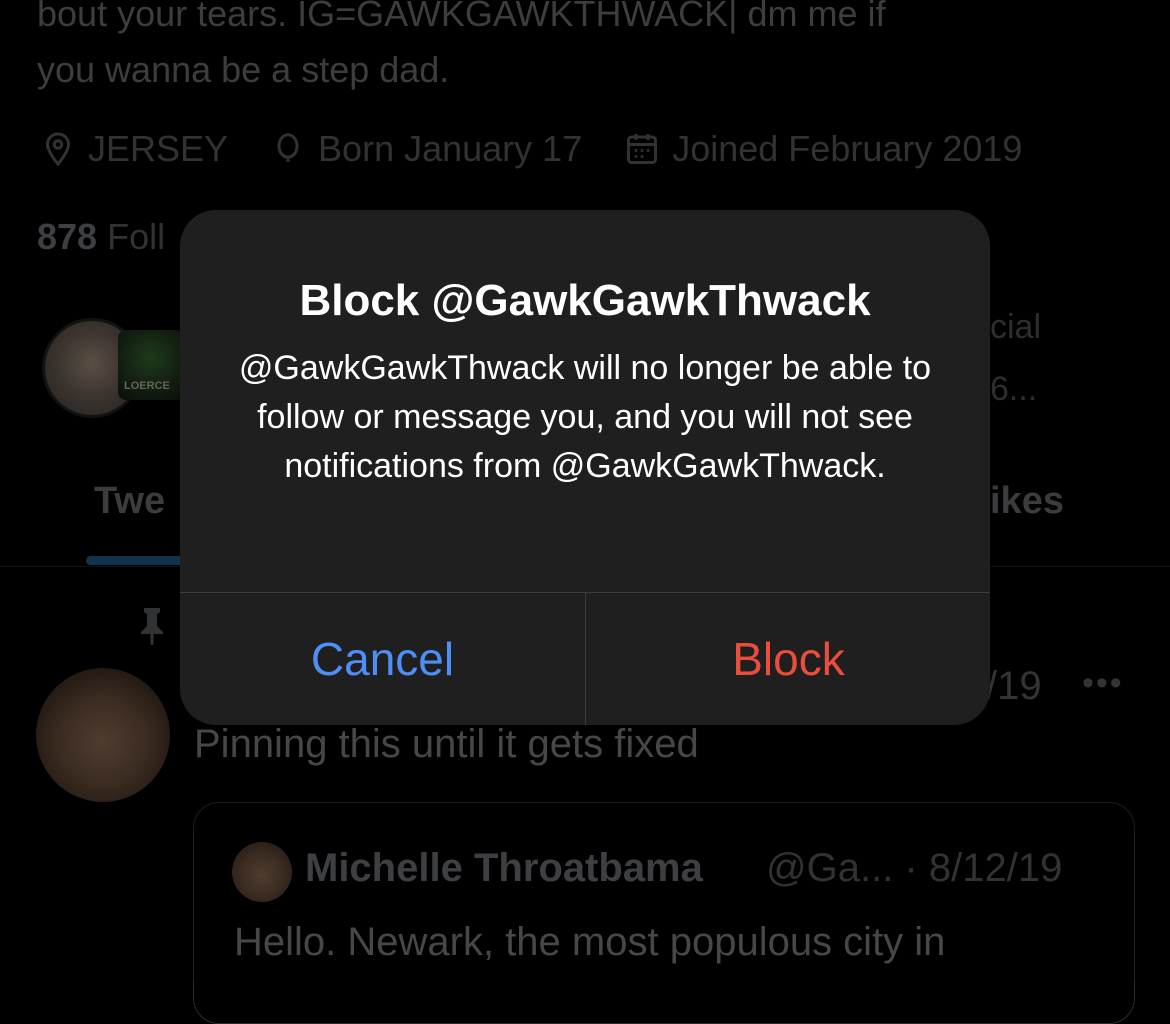 The height and width of the screenshot is (1024, 1170). I want to click on dialog-title: Block @GawkGawkThwack, so click(585, 300).